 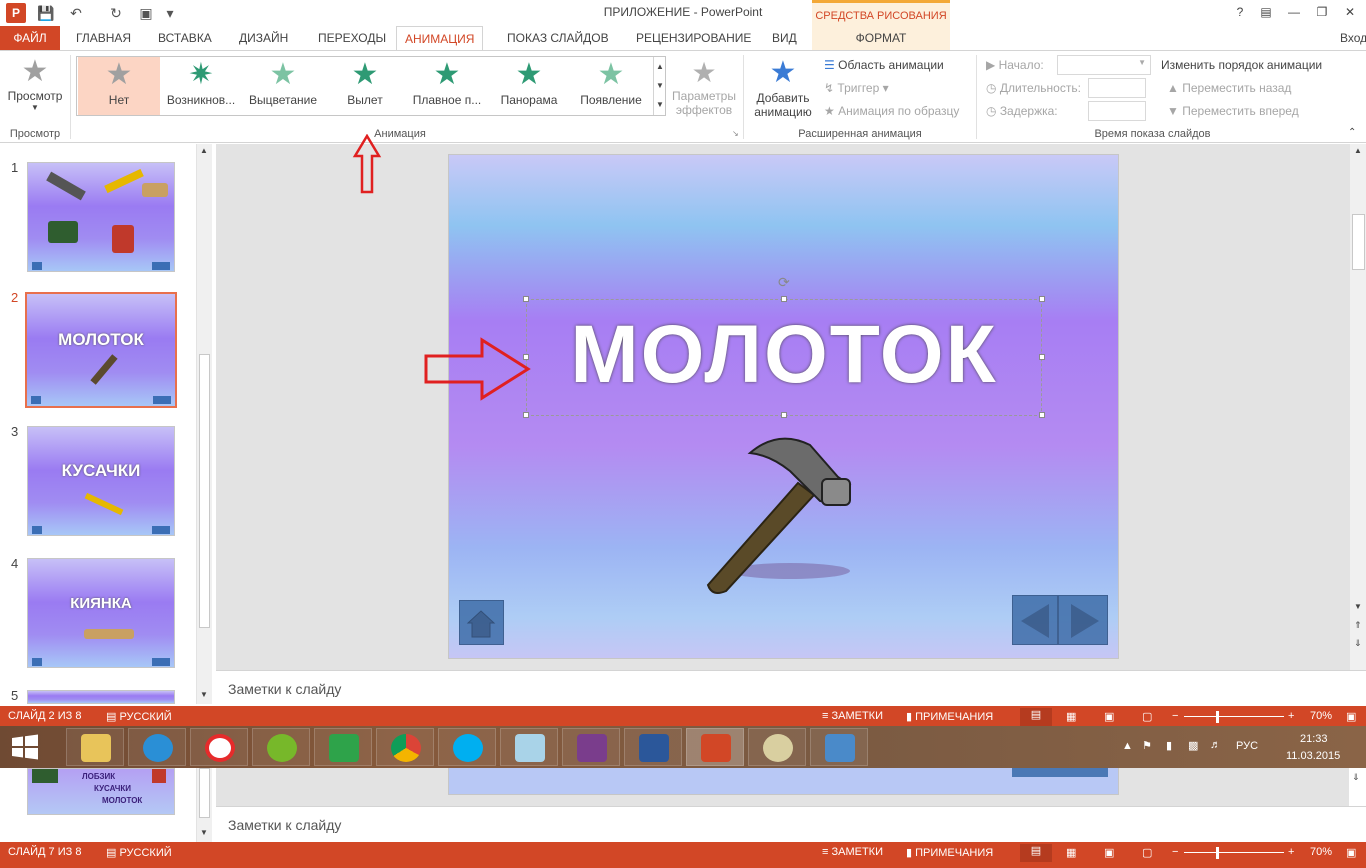 I want to click on taskbar-yandex, so click(x=219, y=747).